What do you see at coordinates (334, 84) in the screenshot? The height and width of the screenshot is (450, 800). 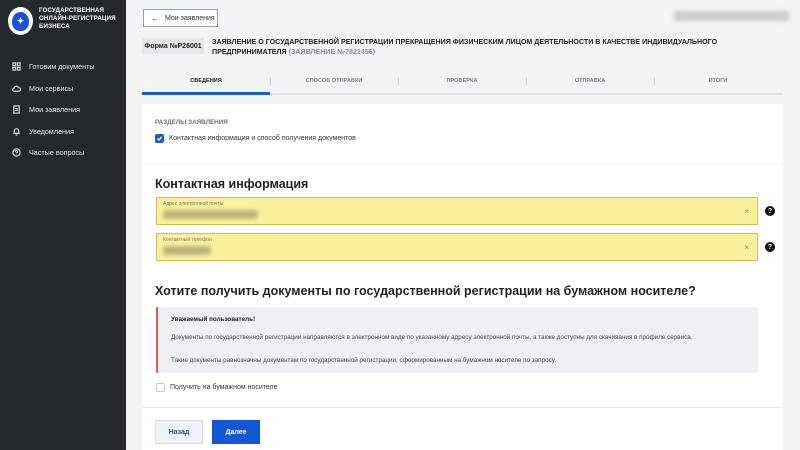 I see `tab-delivery-method: Способ отправки` at bounding box center [334, 84].